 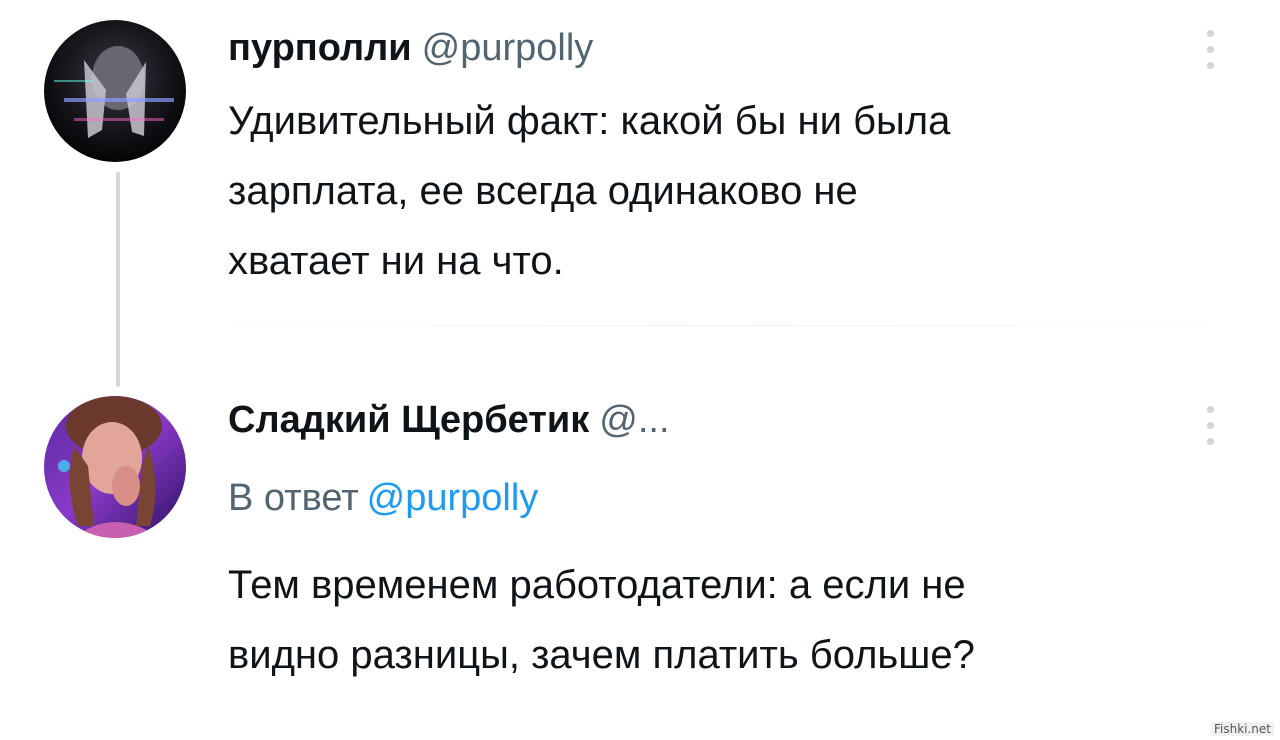 What do you see at coordinates (293, 498) in the screenshot?
I see `reply-prefix: В ответ` at bounding box center [293, 498].